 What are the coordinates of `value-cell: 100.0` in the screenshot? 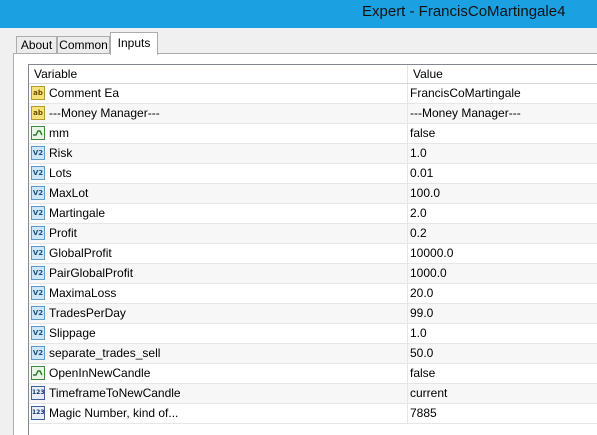 It's located at (502, 193).